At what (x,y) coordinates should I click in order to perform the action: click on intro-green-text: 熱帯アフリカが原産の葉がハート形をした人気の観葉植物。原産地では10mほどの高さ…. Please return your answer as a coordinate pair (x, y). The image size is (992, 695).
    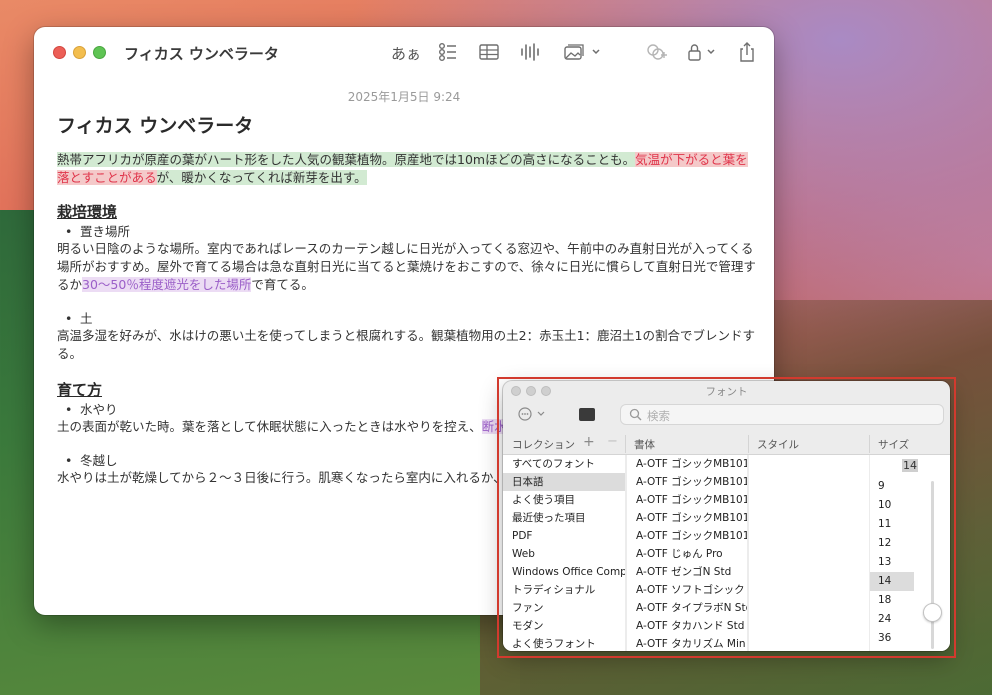
    Looking at the image, I should click on (346, 159).